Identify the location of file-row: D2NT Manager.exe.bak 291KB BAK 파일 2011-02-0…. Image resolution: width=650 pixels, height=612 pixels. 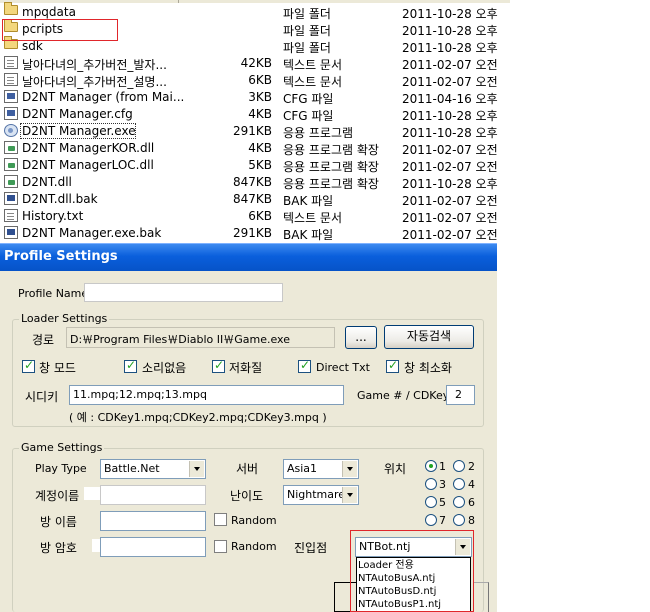
(255, 233).